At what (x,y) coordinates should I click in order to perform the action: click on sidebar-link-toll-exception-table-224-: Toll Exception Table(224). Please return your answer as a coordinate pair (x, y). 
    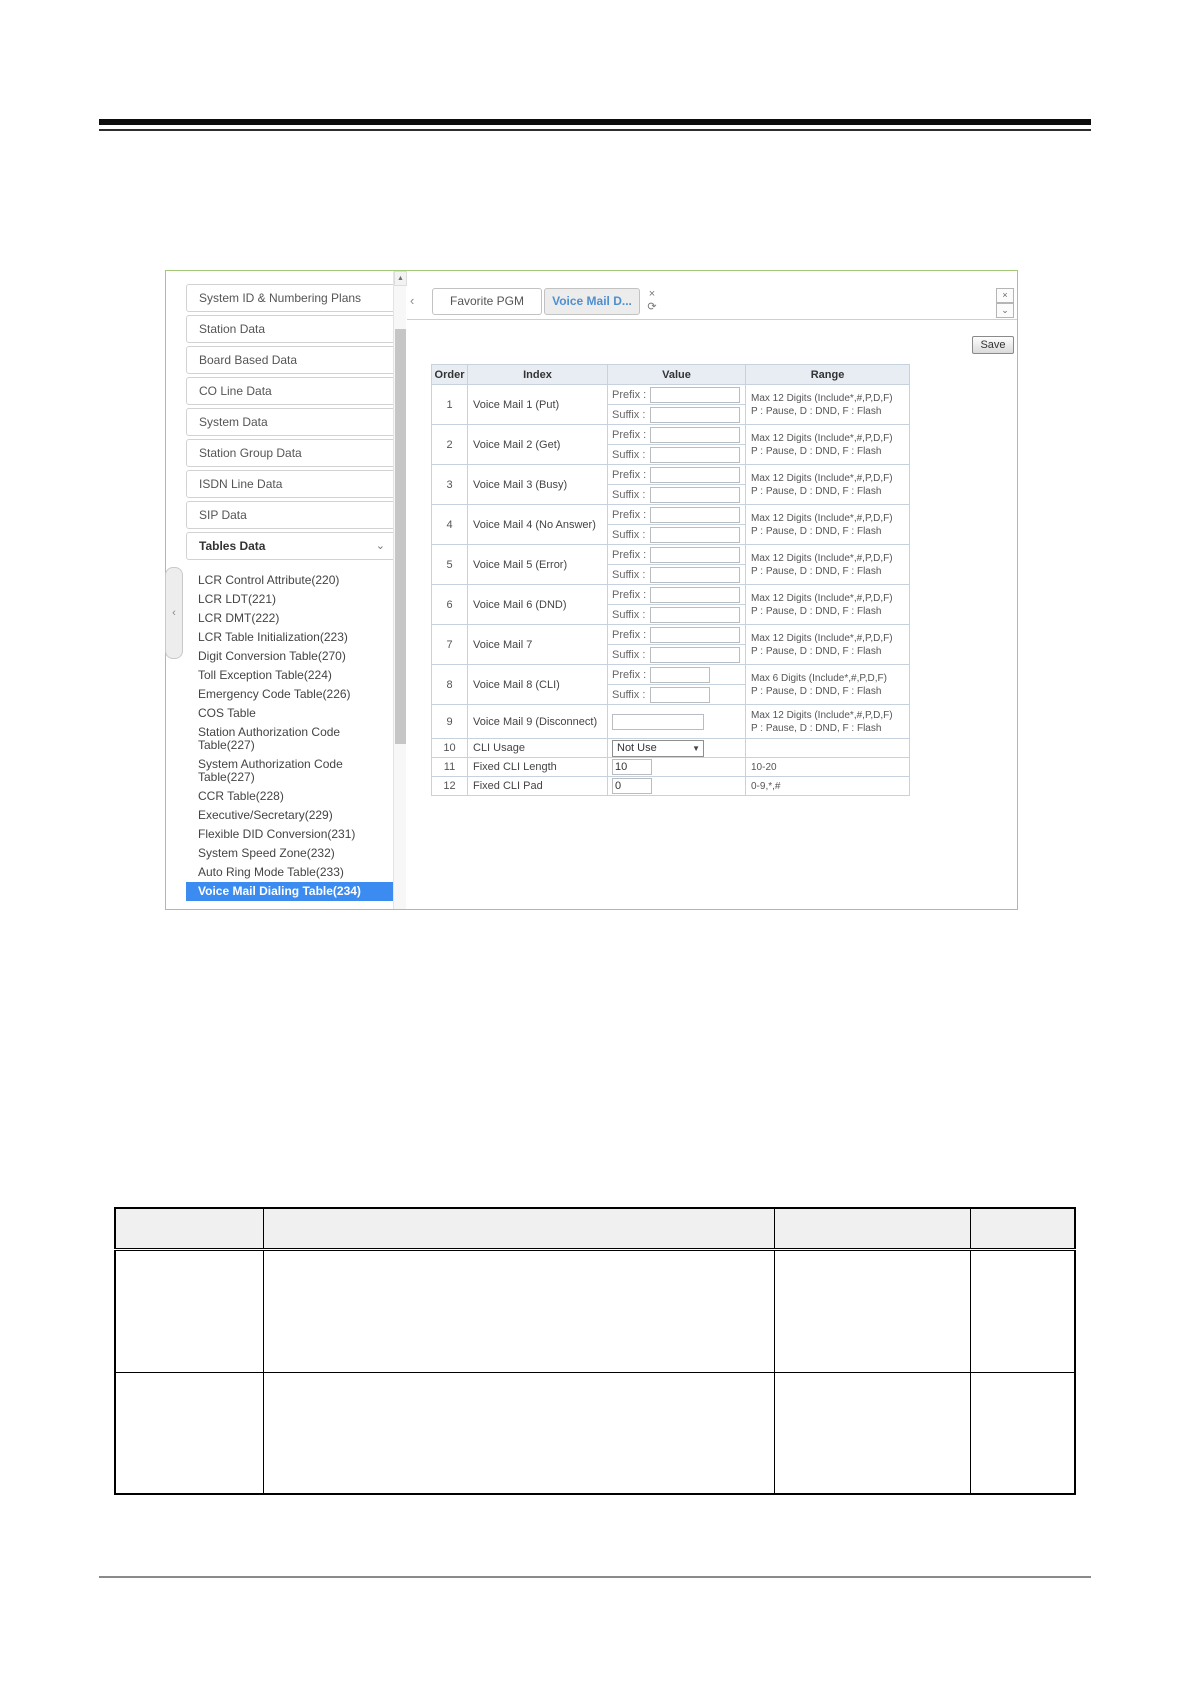
    Looking at the image, I should click on (291, 675).